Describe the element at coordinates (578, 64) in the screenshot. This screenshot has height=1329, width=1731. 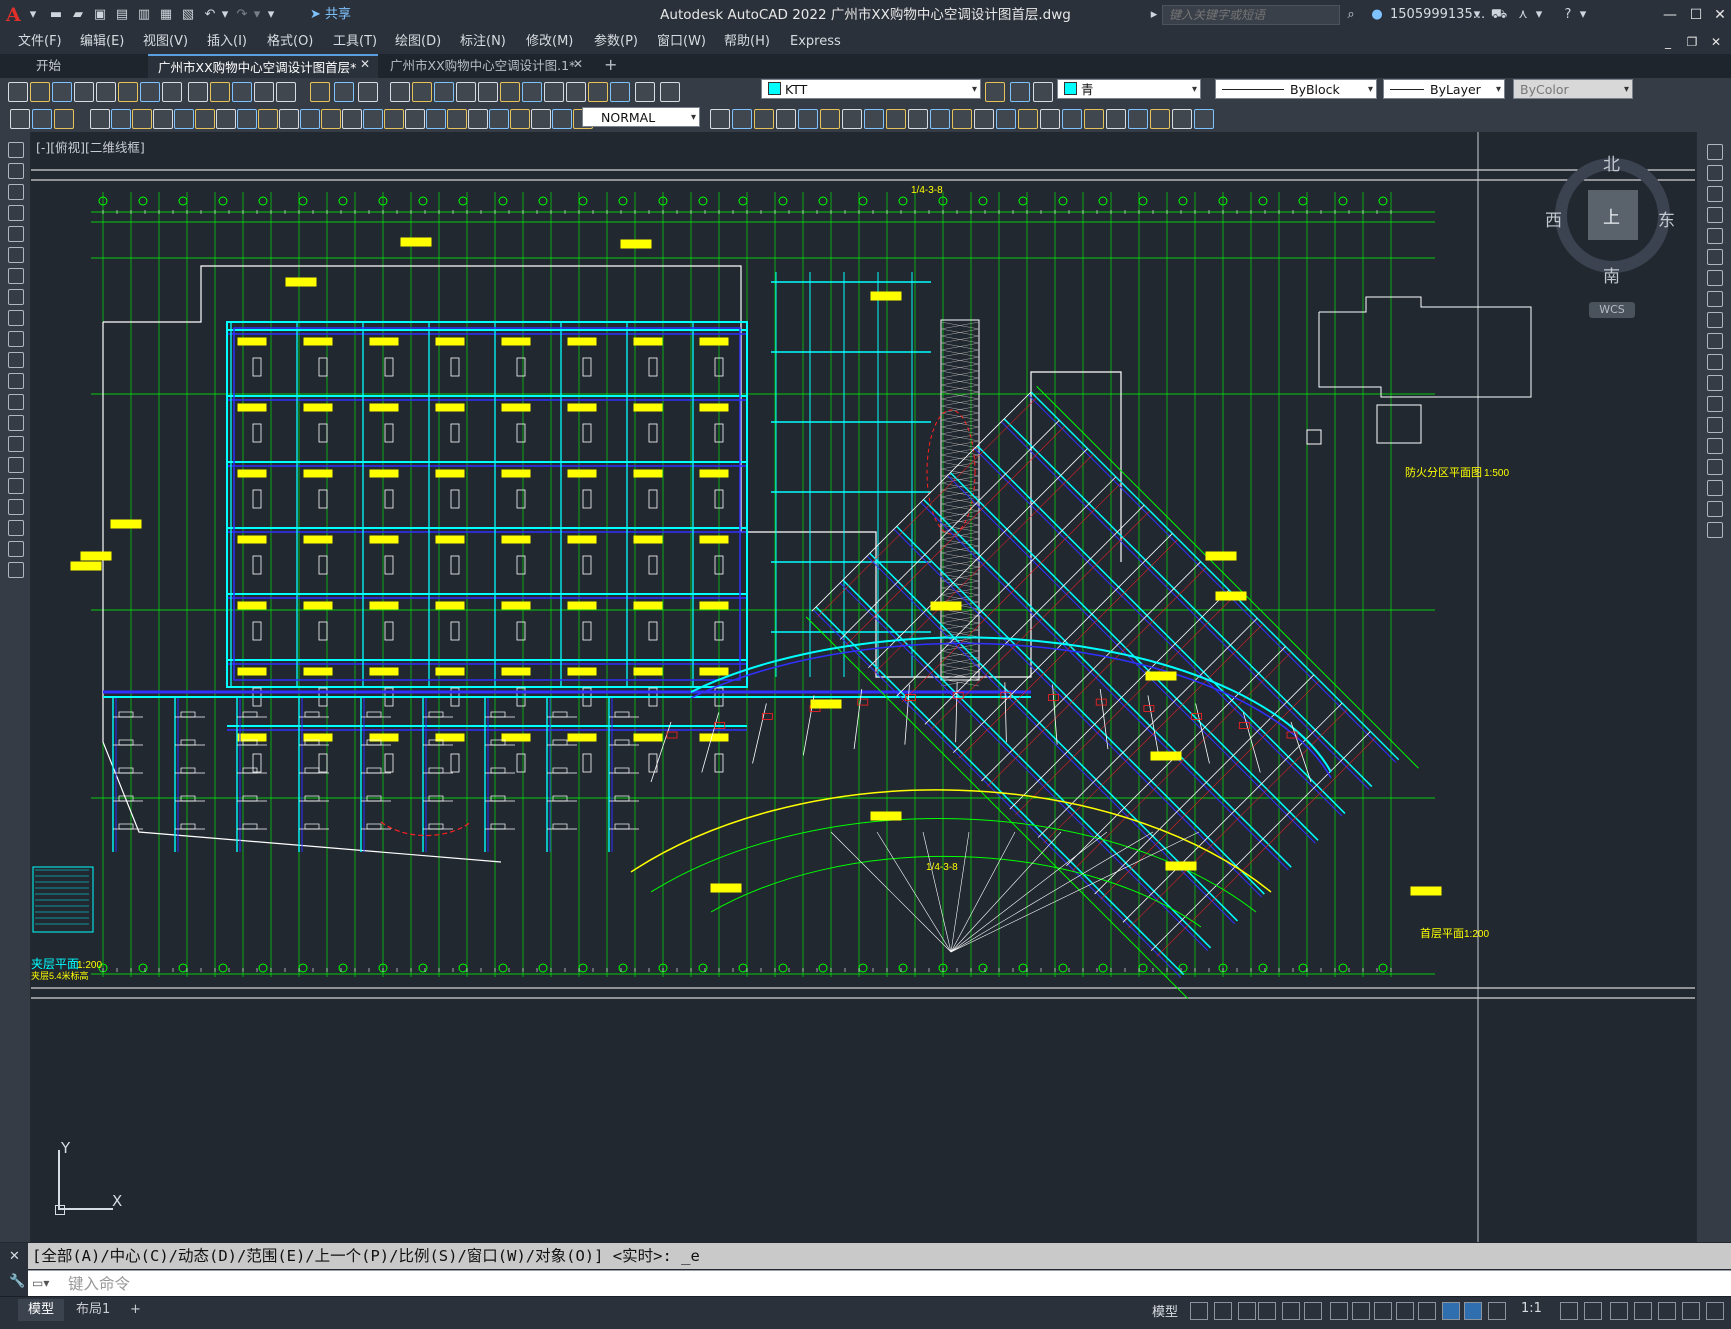
I see `tab-second-close-icon: ✕` at that location.